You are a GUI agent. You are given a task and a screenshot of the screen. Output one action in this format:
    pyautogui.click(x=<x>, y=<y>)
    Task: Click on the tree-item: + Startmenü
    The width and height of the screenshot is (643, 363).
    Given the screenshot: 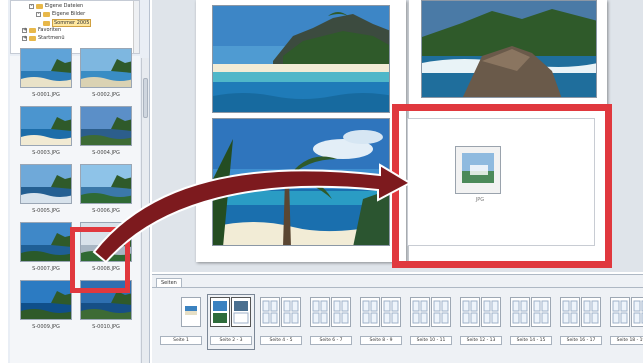 What is the action you would take?
    pyautogui.click(x=43, y=38)
    